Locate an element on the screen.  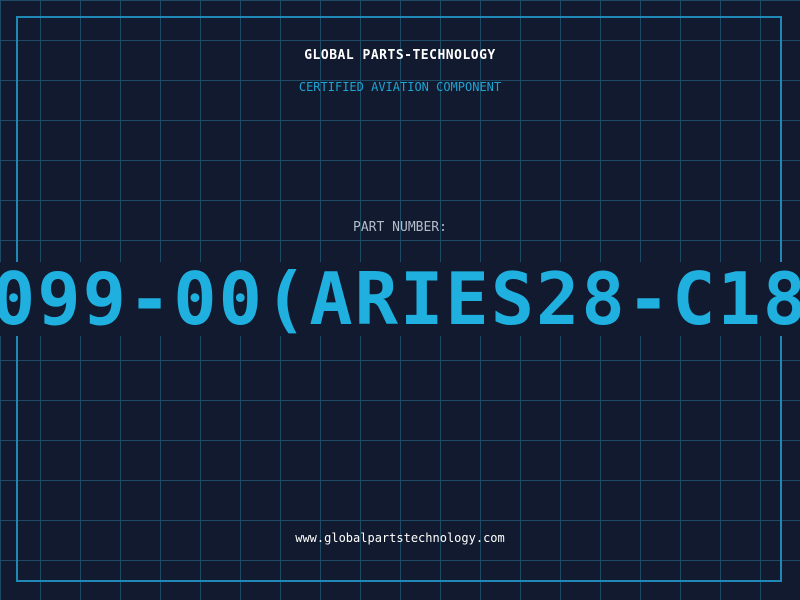
part-number-label: PART NUMBER: is located at coordinates (400, 227).